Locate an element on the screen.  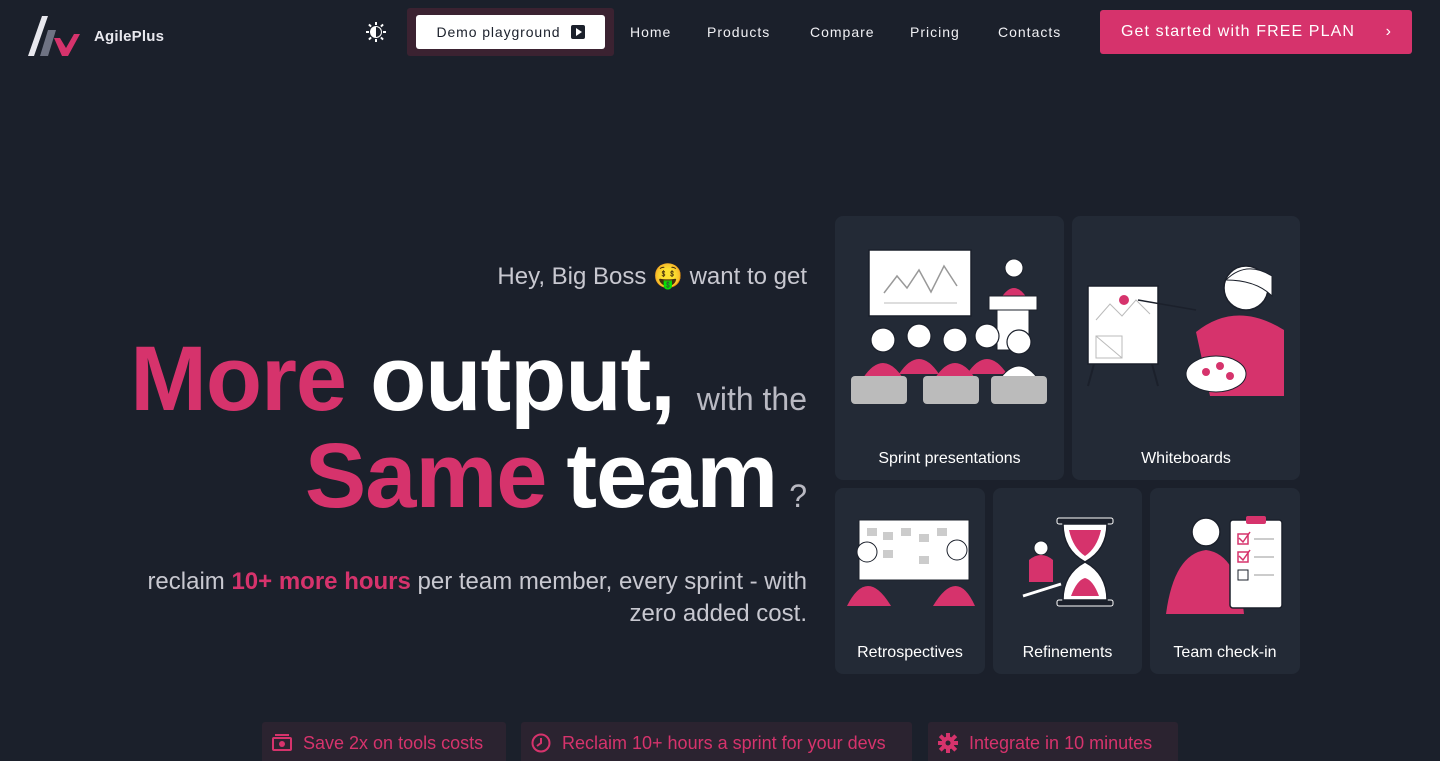
headline-with-the: with the is located at coordinates (751, 399).